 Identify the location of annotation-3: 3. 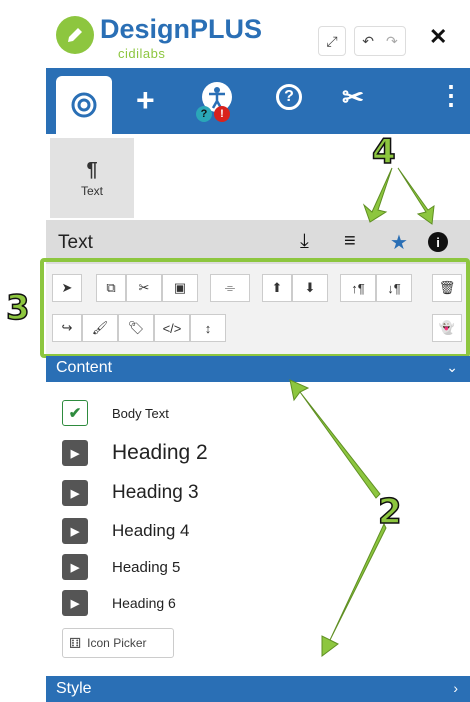
(17, 308).